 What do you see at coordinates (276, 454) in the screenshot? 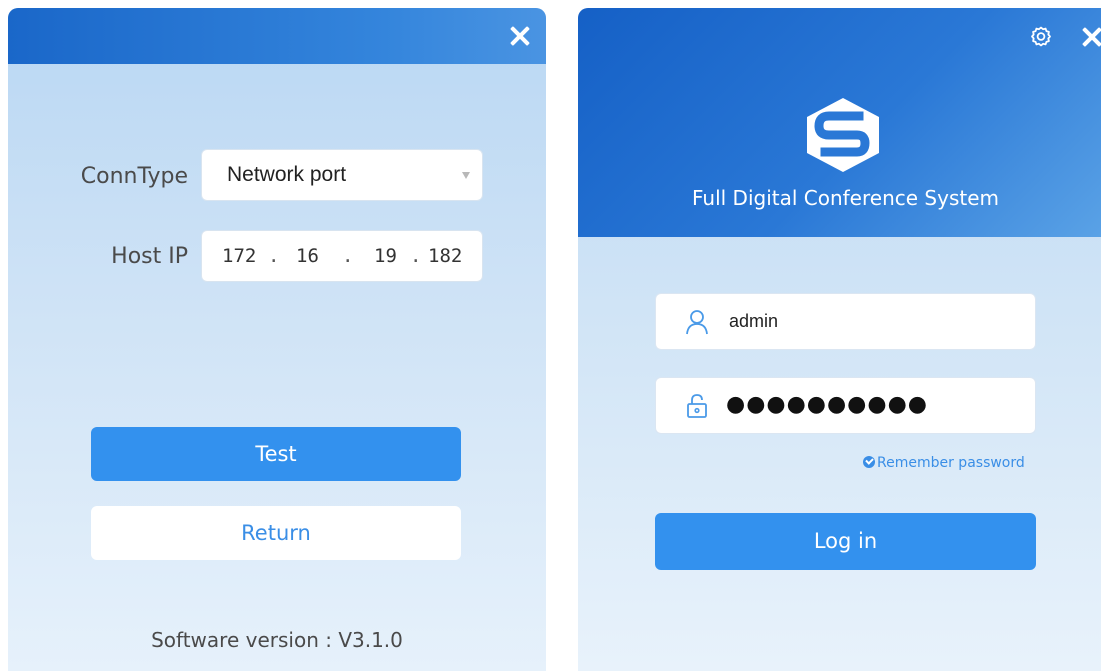
I see `test-button: Test` at bounding box center [276, 454].